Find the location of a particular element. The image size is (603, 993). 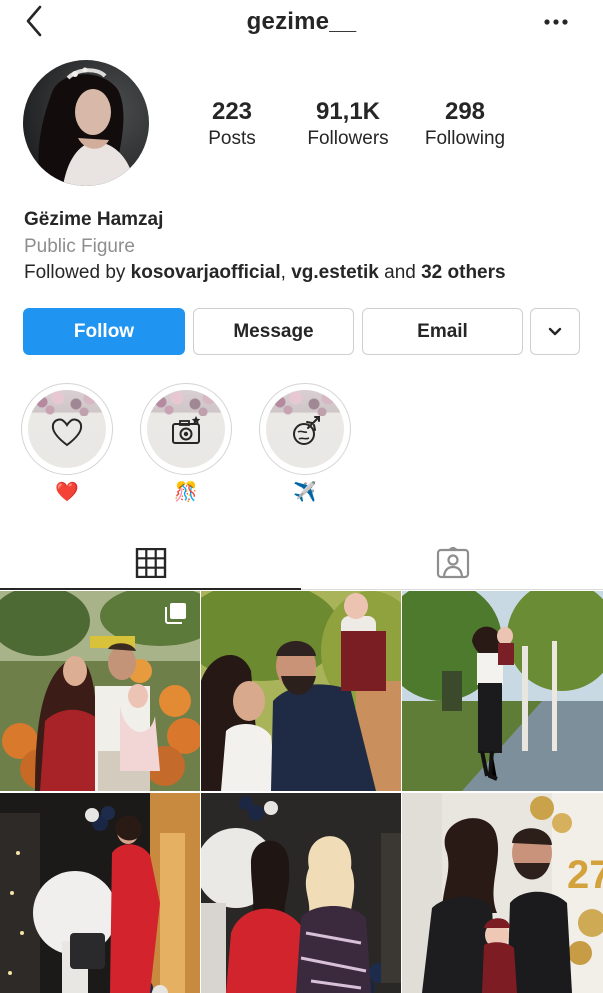

svg-text: 27 is located at coordinates (585, 875).